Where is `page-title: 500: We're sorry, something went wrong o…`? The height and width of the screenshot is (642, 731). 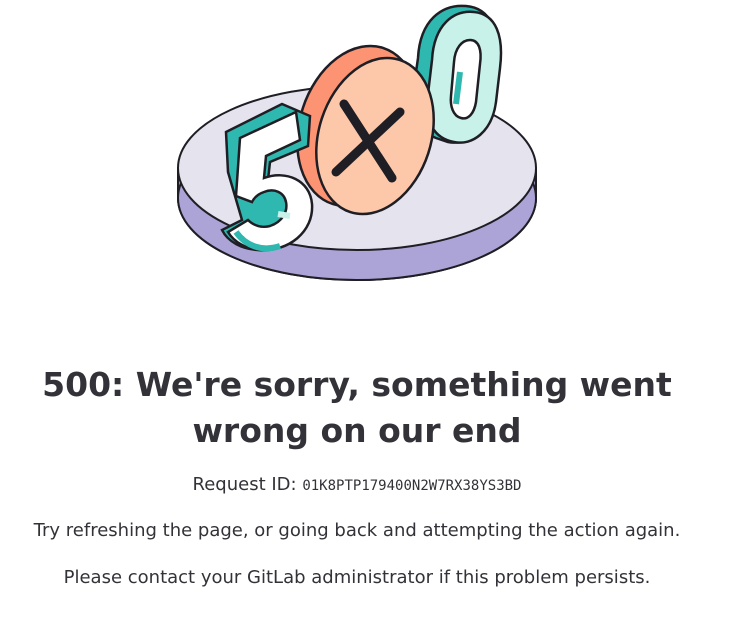 page-title: 500: We're sorry, something went wrong o… is located at coordinates (357, 407).